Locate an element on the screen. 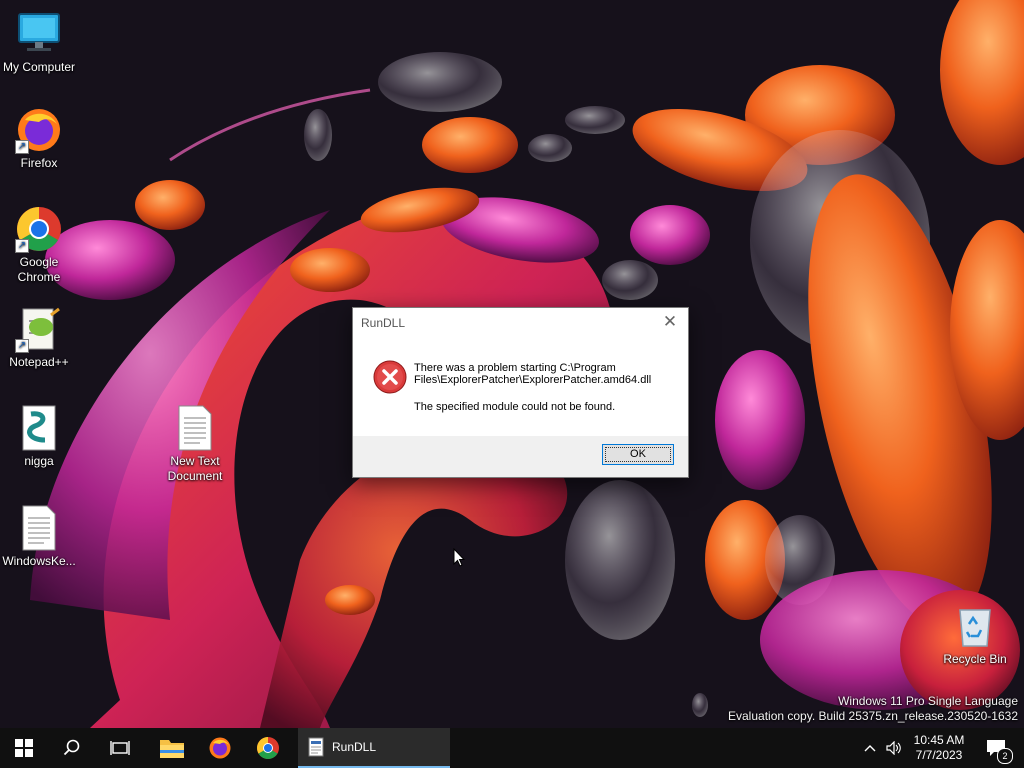 Image resolution: width=1024 pixels, height=768 pixels. chevron-up-icon is located at coordinates (870, 748).